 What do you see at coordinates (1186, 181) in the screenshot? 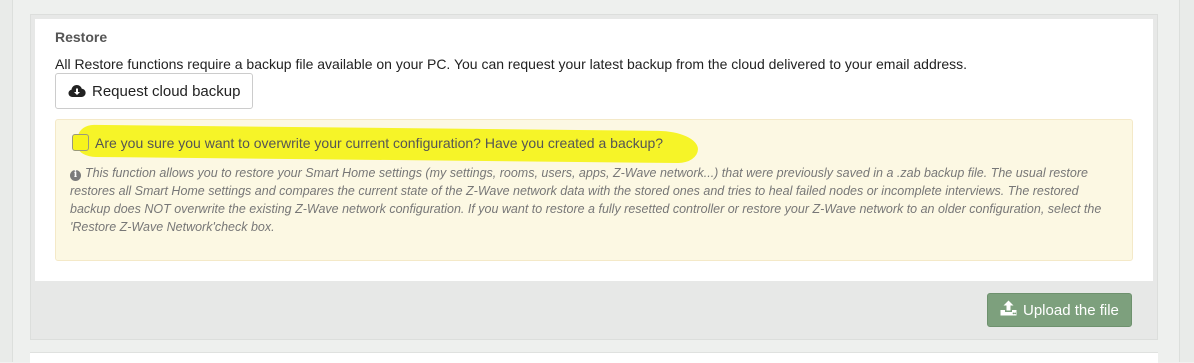
I see `right-rail` at bounding box center [1186, 181].